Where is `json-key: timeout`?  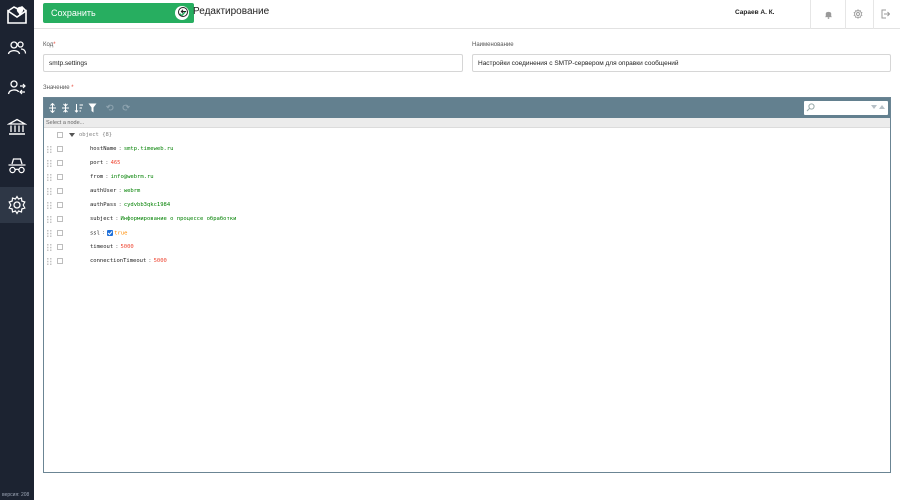
json-key: timeout is located at coordinates (101, 247).